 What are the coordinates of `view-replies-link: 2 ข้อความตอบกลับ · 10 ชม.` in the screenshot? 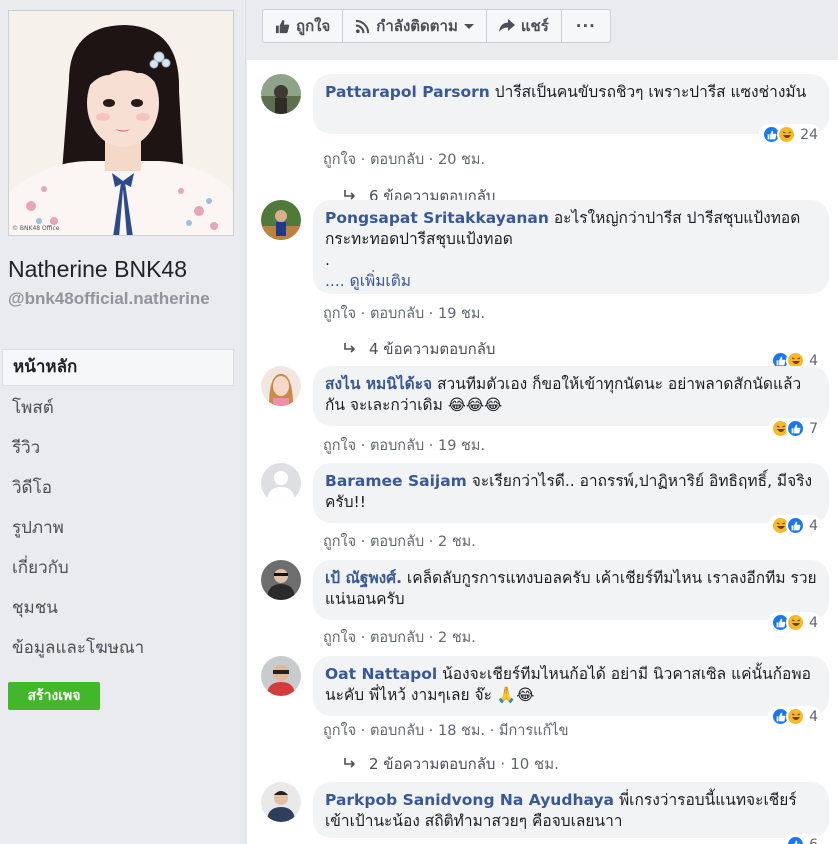 It's located at (451, 764).